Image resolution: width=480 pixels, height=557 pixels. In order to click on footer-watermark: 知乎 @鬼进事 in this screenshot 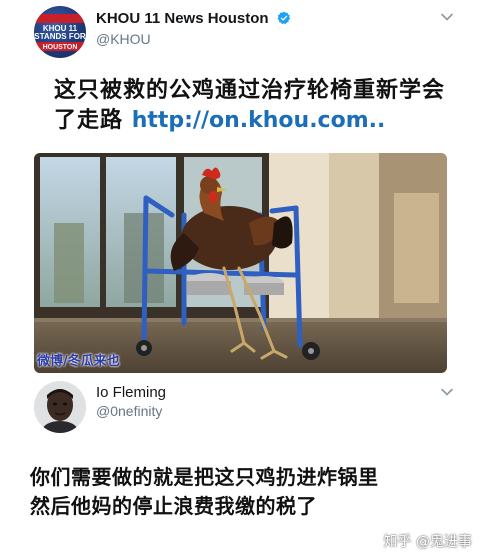, I will do `click(427, 542)`.